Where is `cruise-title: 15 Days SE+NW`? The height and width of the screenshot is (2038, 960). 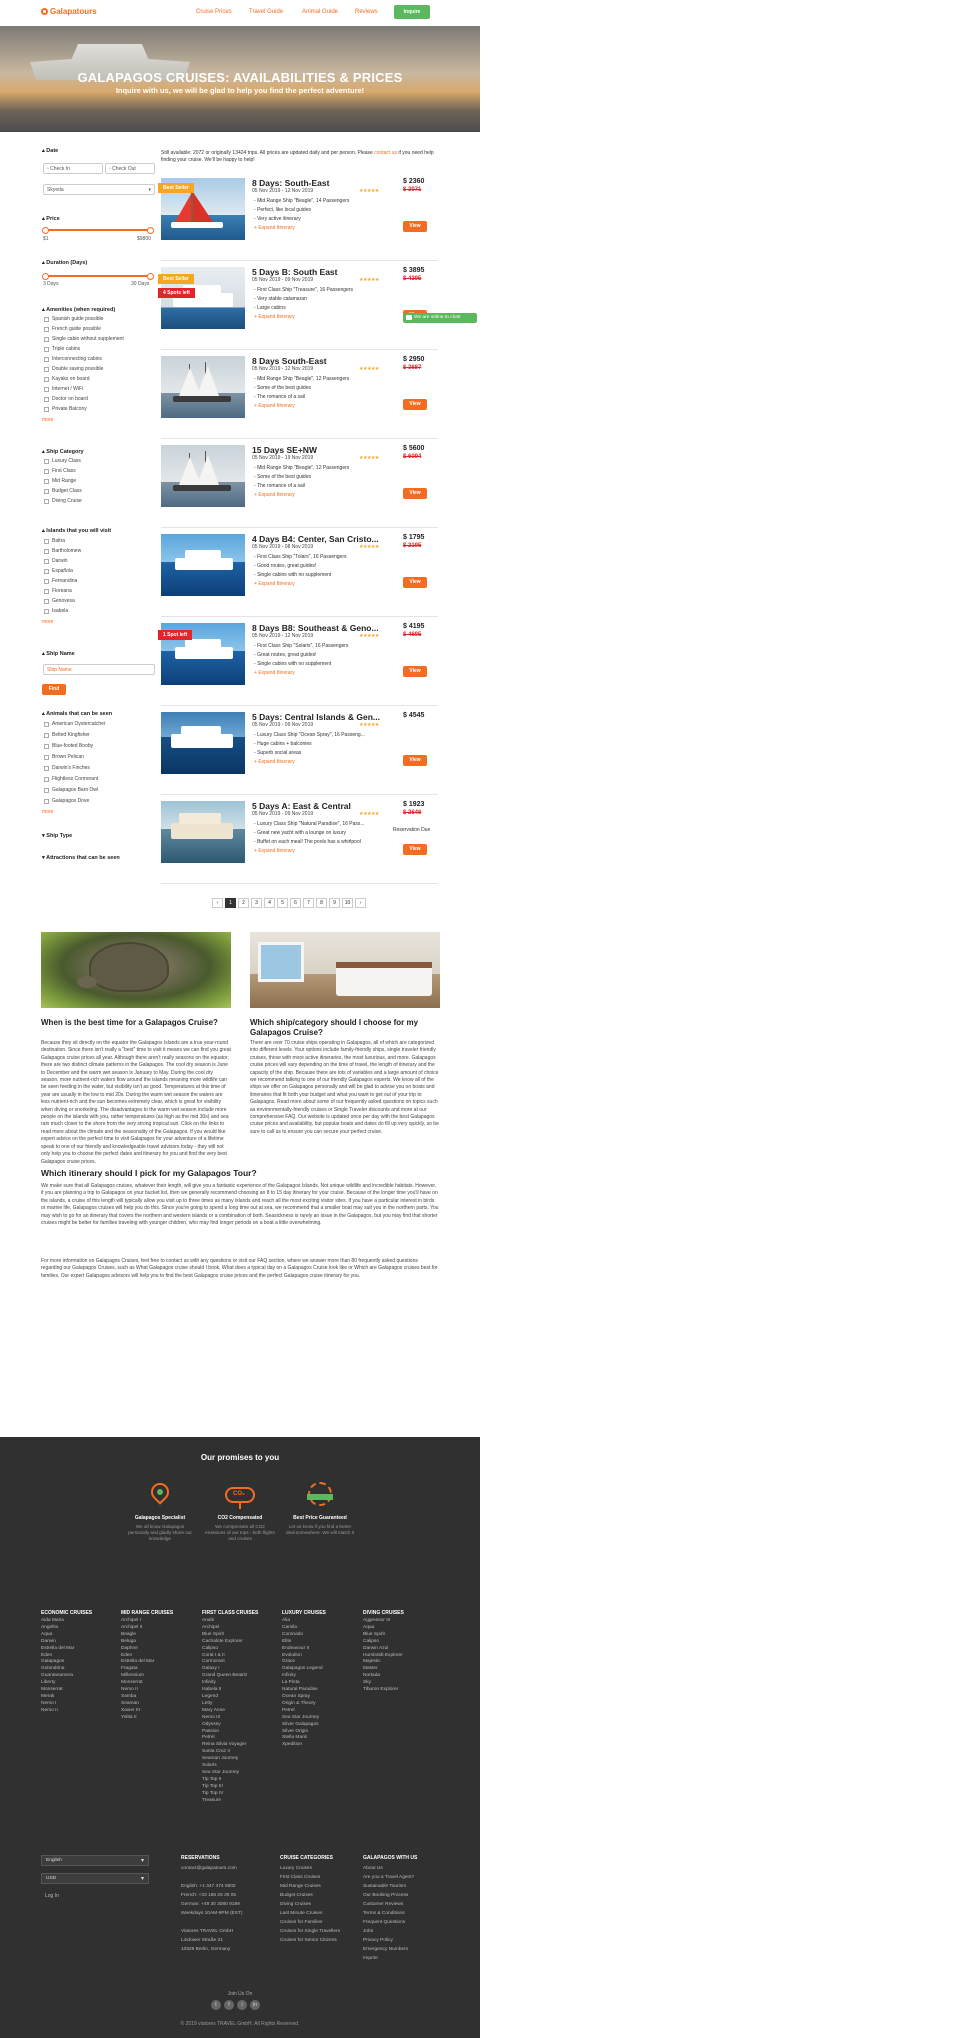 cruise-title: 15 Days SE+NW is located at coordinates (319, 450).